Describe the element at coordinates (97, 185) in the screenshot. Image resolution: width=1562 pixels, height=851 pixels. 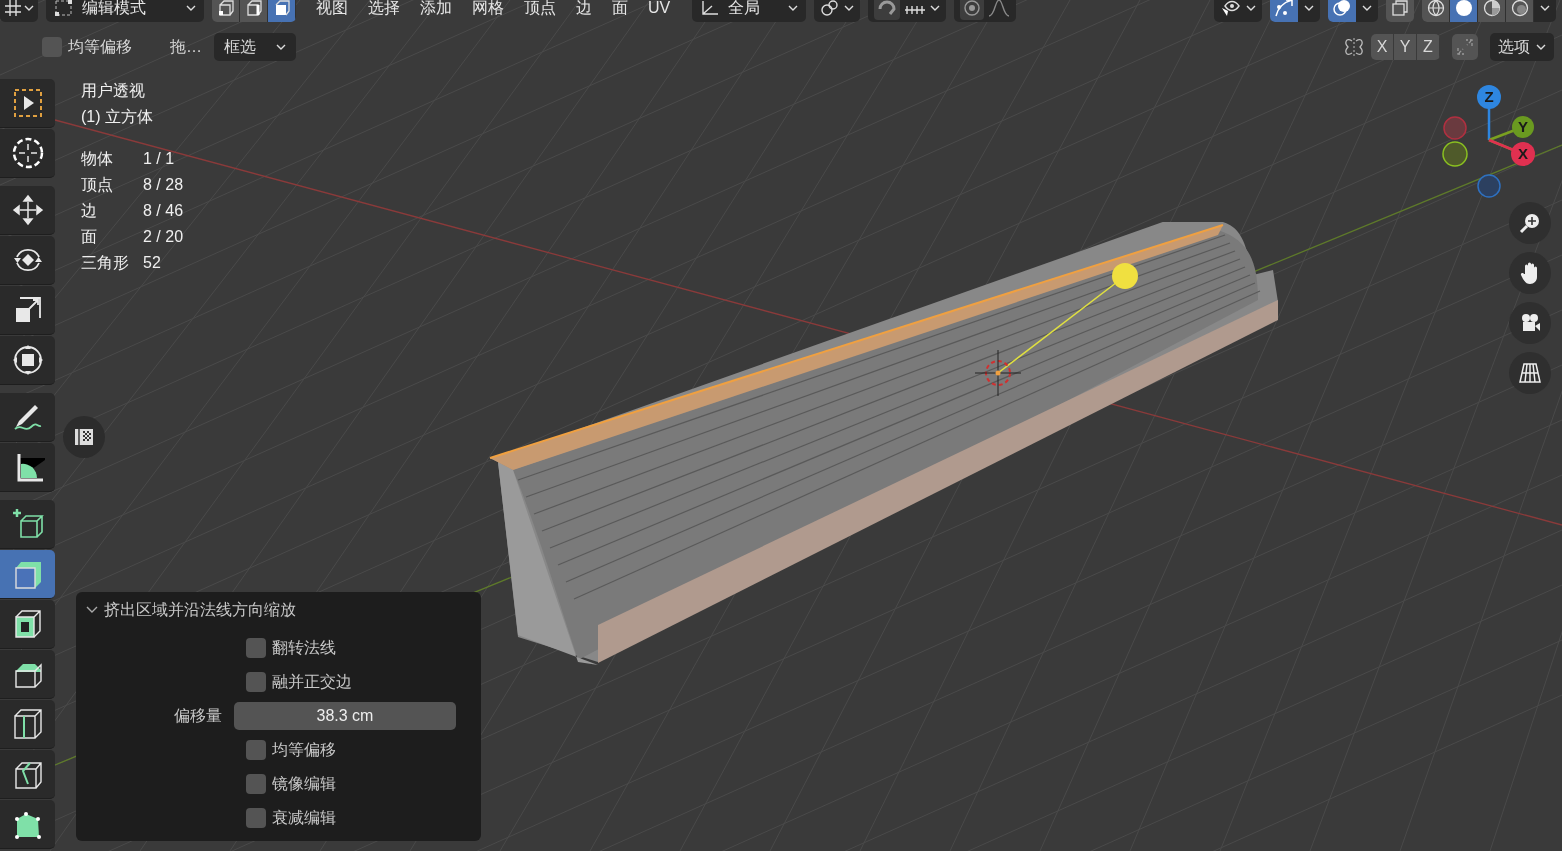
I see `stat-label: 顶点` at that location.